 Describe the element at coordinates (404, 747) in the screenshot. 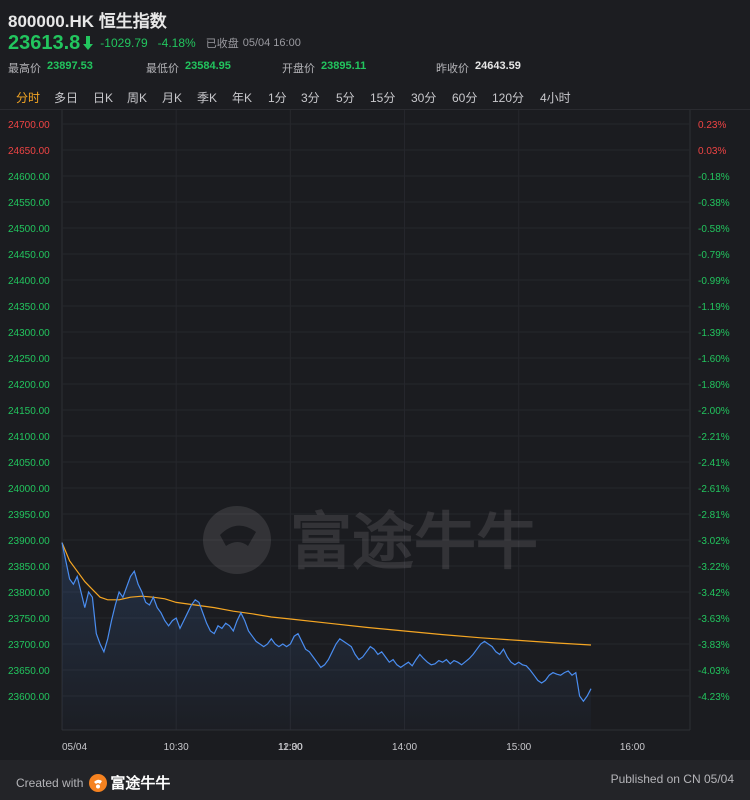

I see `x-tick-label: 14:00` at that location.